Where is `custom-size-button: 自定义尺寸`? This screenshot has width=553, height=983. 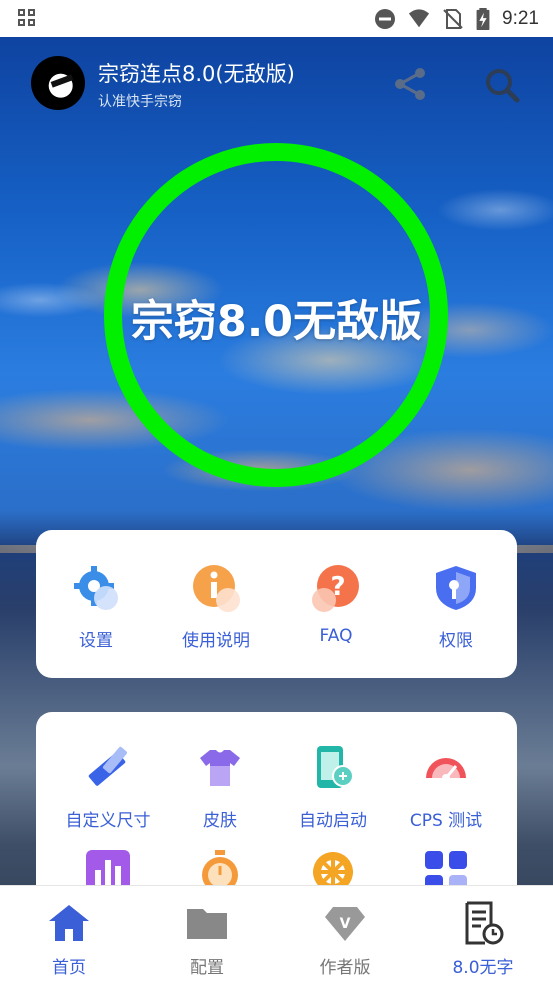 custom-size-button: 自定义尺寸 is located at coordinates (108, 787).